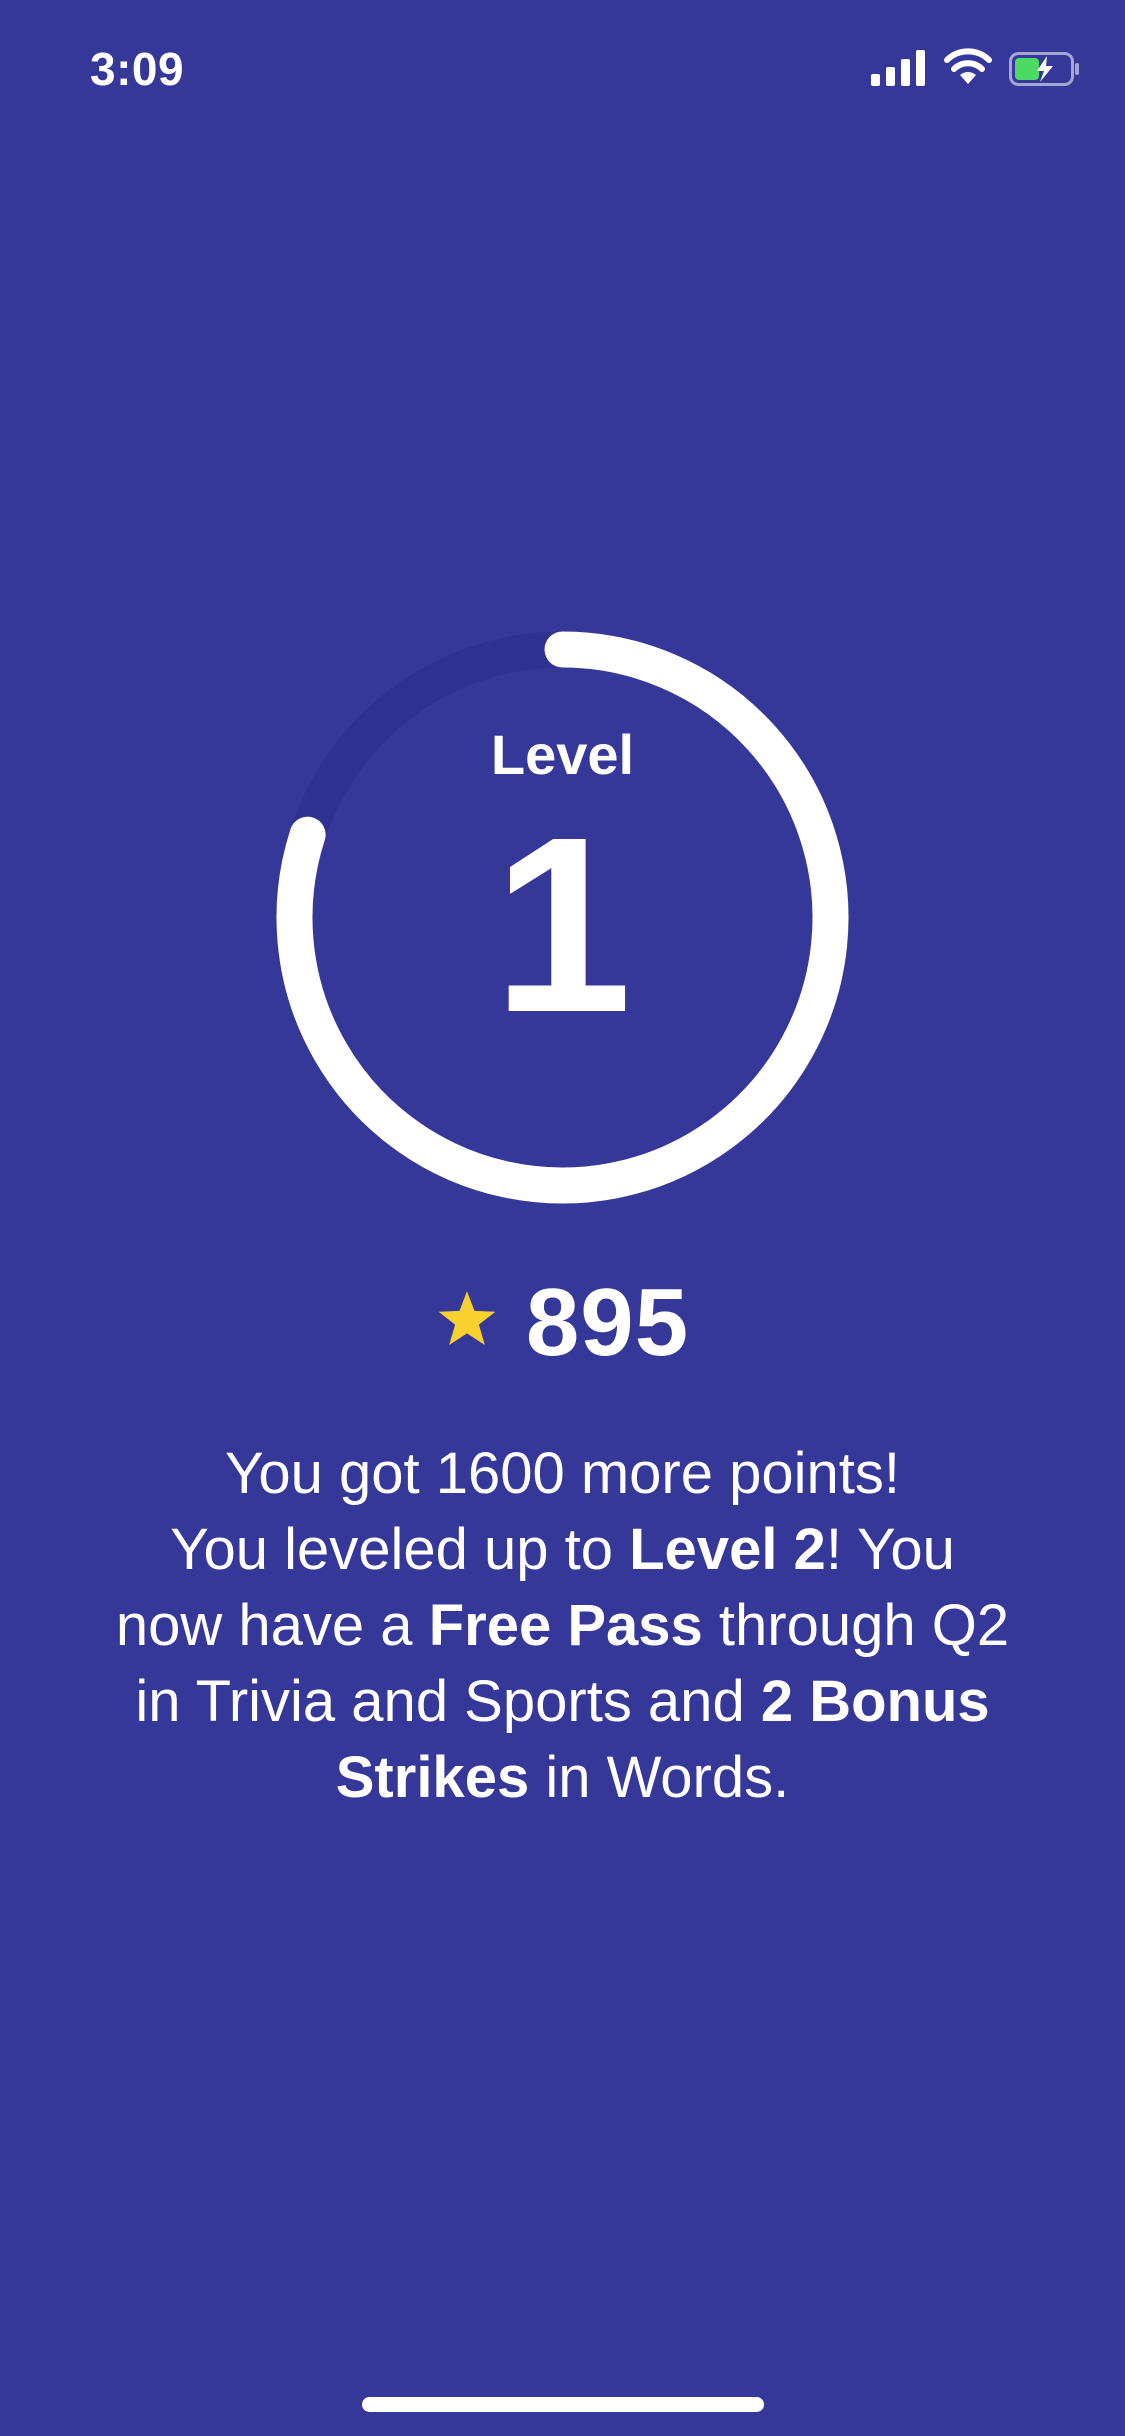 The image size is (1125, 2436). Describe the element at coordinates (467, 1318) in the screenshot. I see `star-icon` at that location.